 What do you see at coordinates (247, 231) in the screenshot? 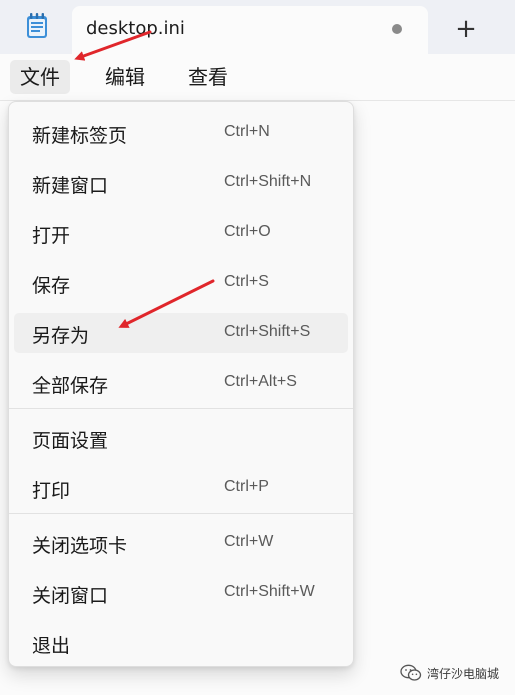
I see `menu-item-shortcut: Ctrl+O` at bounding box center [247, 231].